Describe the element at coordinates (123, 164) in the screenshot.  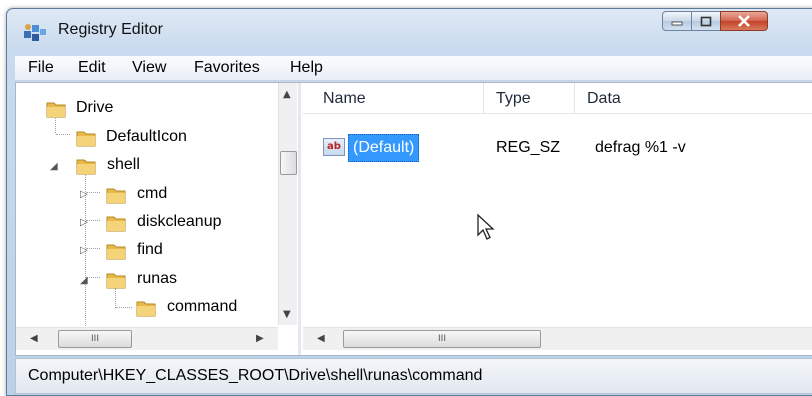
I see `tree-item-label: shell` at that location.